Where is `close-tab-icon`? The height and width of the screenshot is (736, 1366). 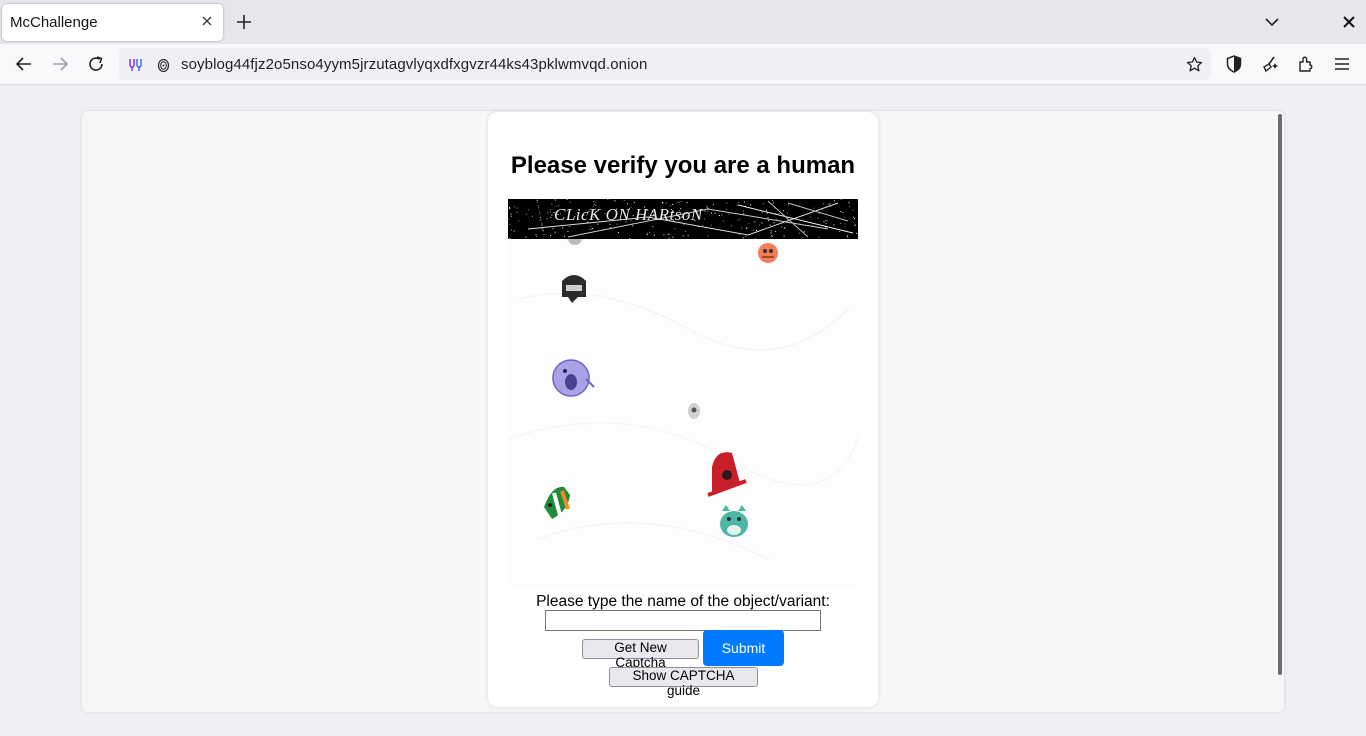
close-tab-icon is located at coordinates (207, 21).